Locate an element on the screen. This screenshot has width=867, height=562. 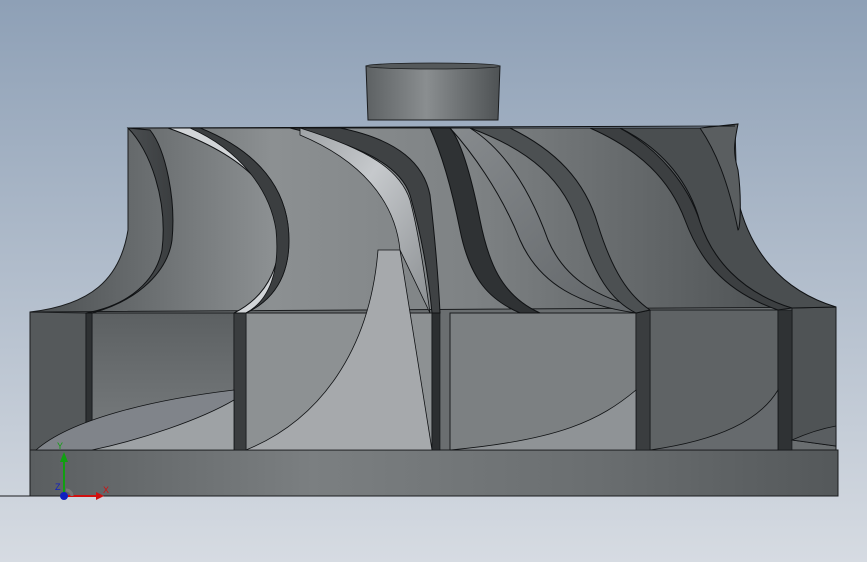
z-axis-label: Z is located at coordinates (58, 487).